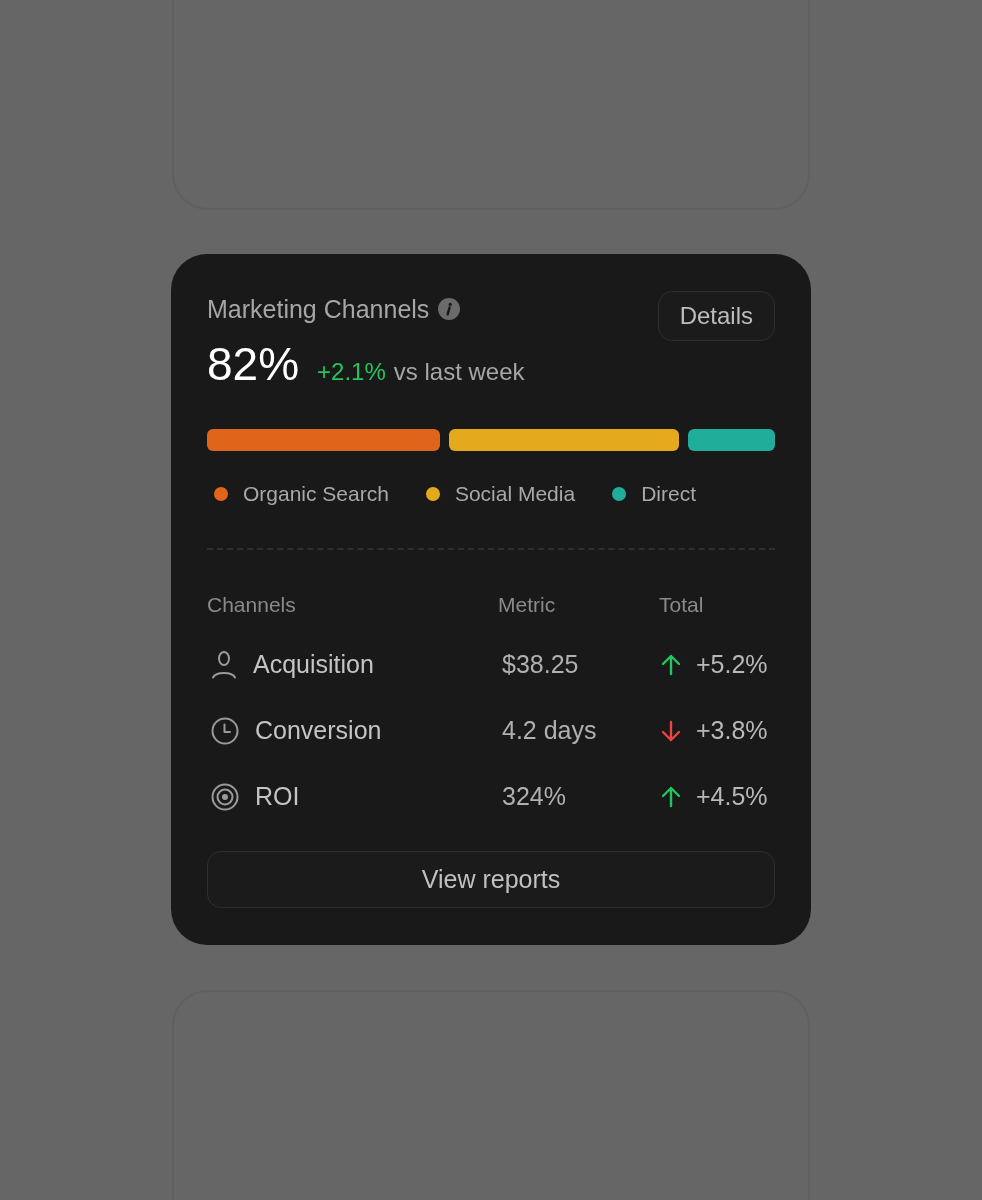 Image resolution: width=982 pixels, height=1200 pixels. I want to click on change-label: vs last week, so click(459, 372).